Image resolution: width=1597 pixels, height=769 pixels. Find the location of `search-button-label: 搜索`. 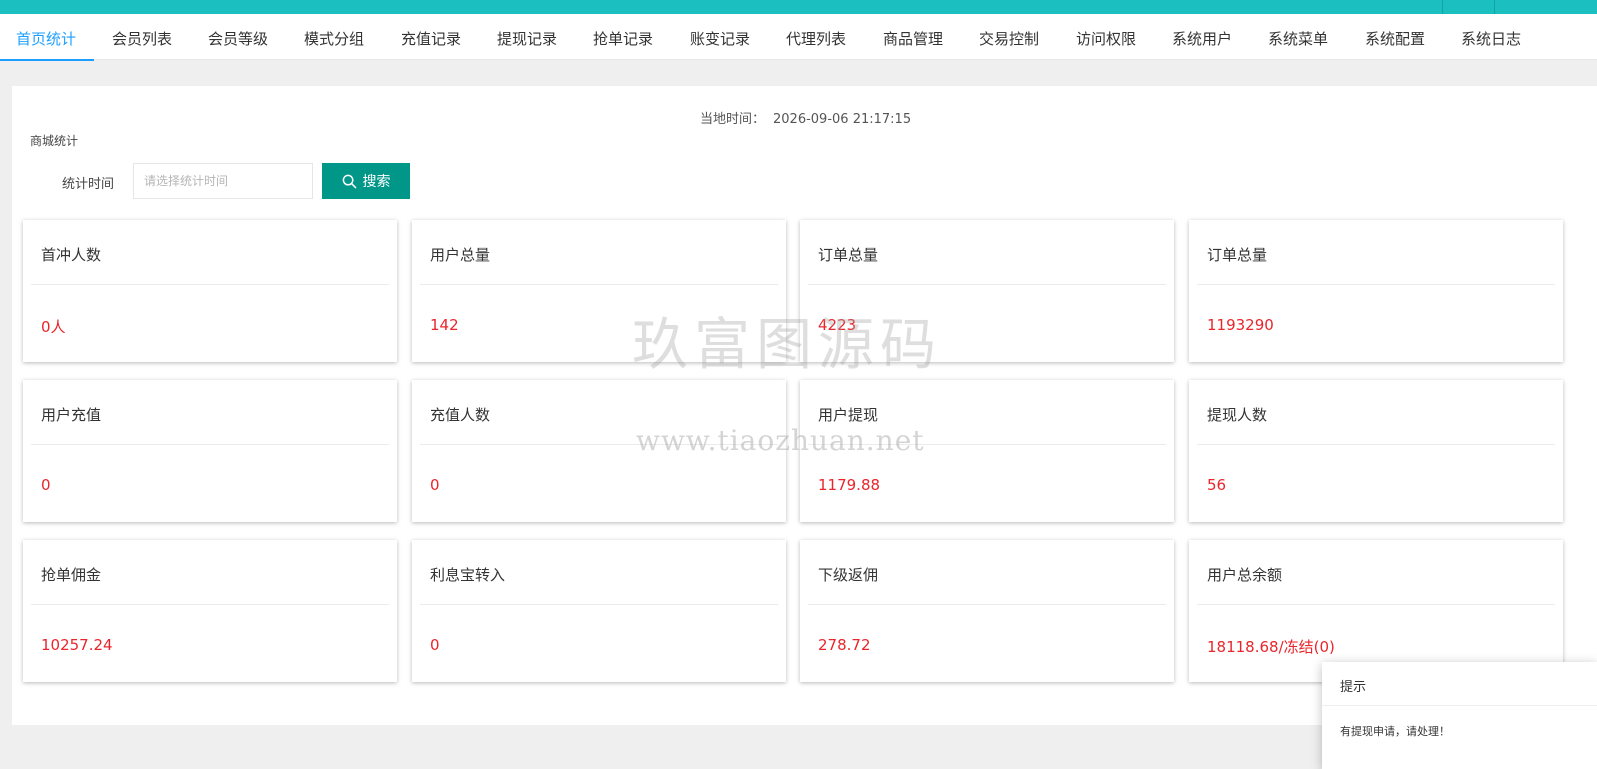

search-button-label: 搜索 is located at coordinates (376, 182).